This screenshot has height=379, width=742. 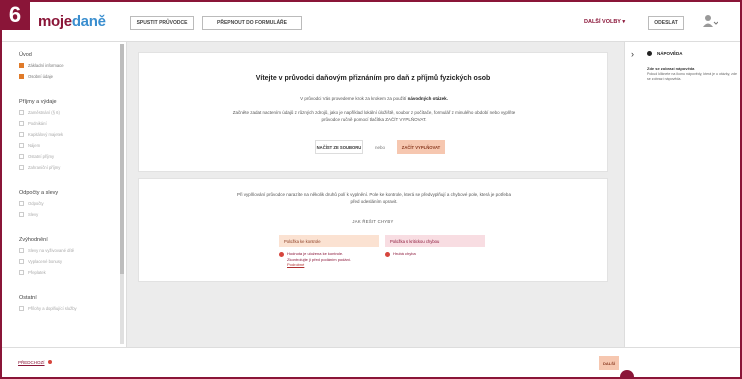 What do you see at coordinates (373, 221) in the screenshot?
I see `legend-title: JAK ŘEŠIT CHYBY` at bounding box center [373, 221].